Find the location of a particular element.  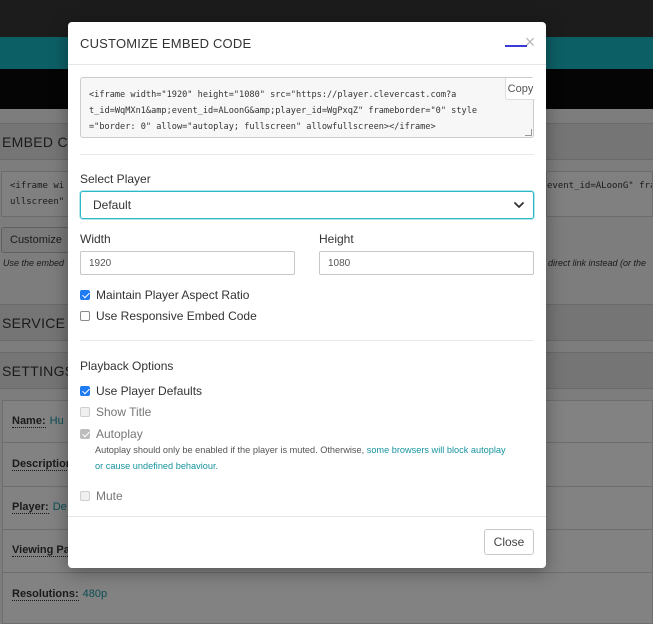

autoplay-checkbox is located at coordinates (85, 434).